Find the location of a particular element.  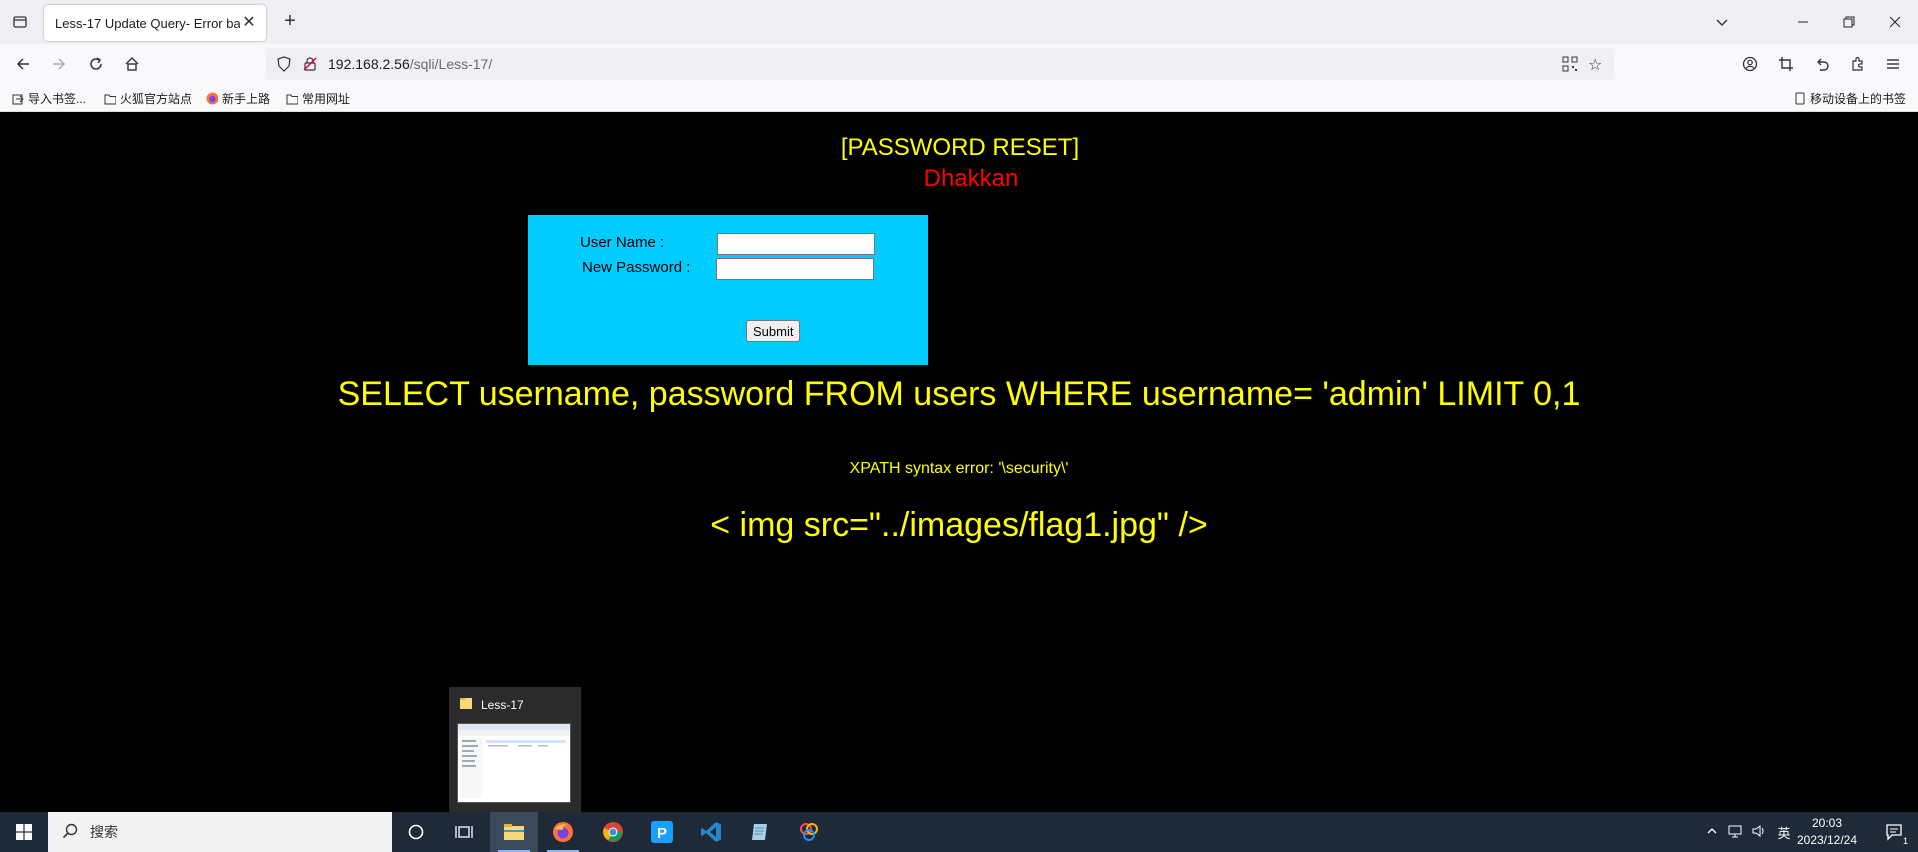

url-text: 192.168.2.56/sqli/Less-17/ is located at coordinates (410, 64).